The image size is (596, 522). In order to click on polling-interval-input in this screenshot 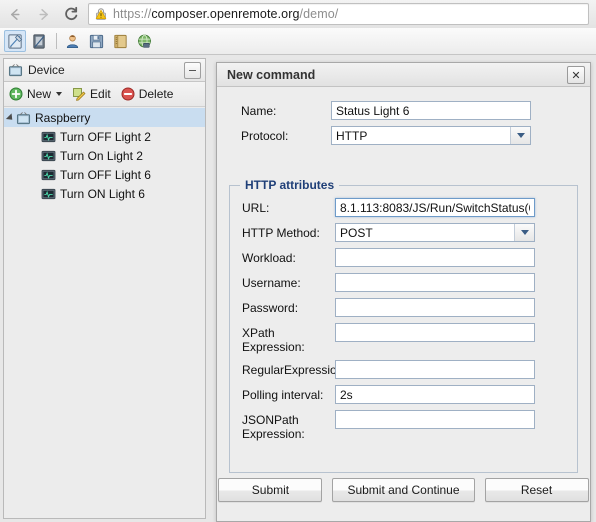, I will do `click(435, 394)`.